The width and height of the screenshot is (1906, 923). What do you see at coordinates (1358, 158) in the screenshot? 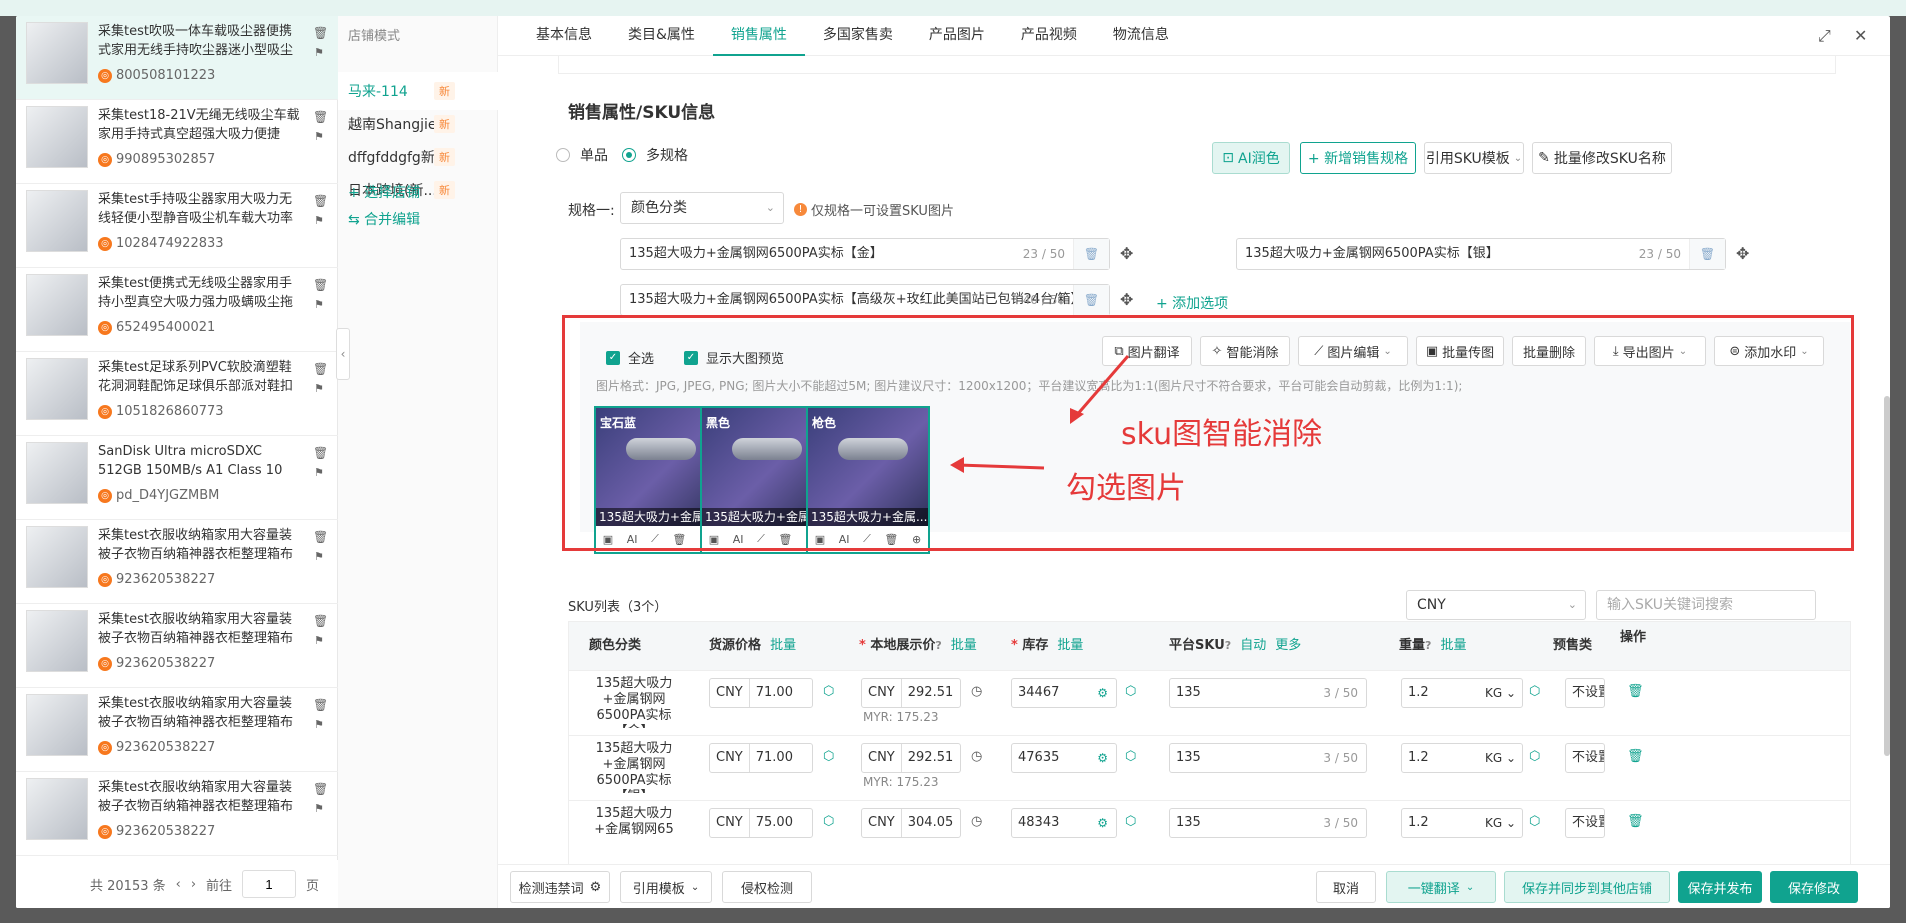
I see `add-spec-button: + 新增销售规格` at bounding box center [1358, 158].